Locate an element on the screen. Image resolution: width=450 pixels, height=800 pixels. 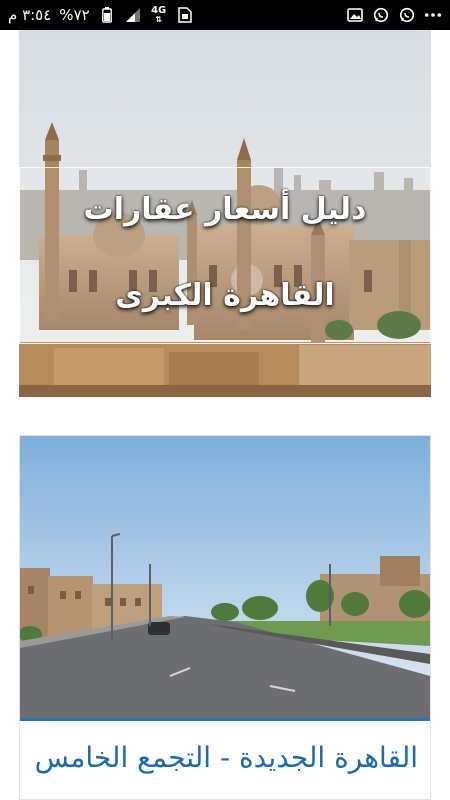
battery-percent: %٧٢ is located at coordinates (74, 15).